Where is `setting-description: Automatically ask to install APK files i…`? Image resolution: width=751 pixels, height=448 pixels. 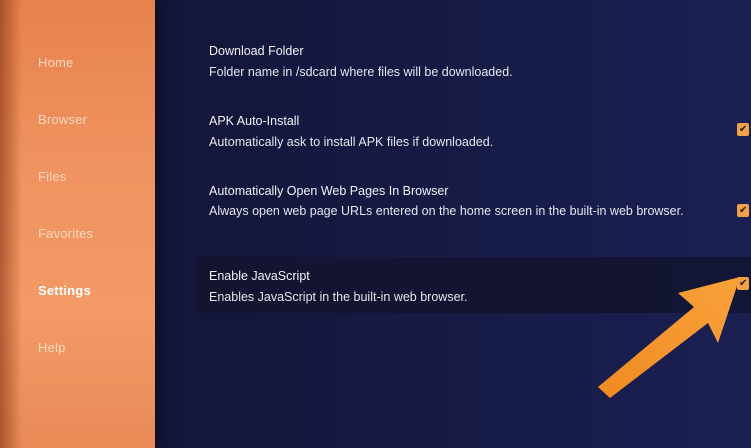 setting-description: Automatically ask to install APK files i… is located at coordinates (351, 142).